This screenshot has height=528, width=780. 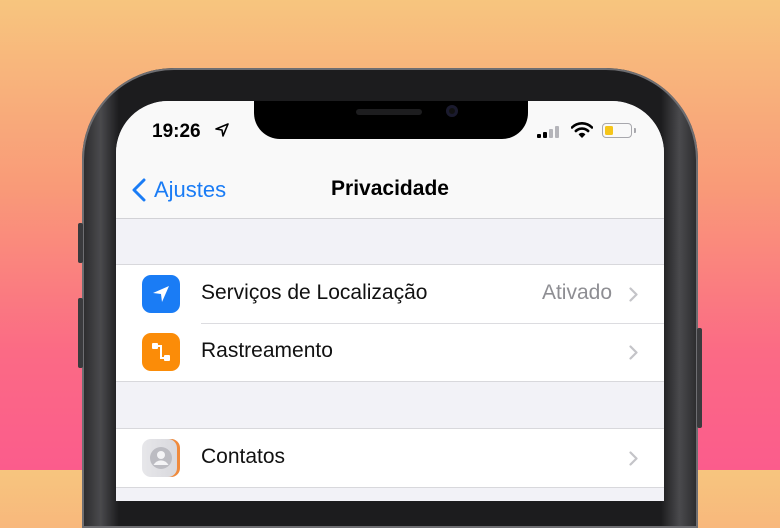 What do you see at coordinates (161, 458) in the screenshot?
I see `contacts-icon` at bounding box center [161, 458].